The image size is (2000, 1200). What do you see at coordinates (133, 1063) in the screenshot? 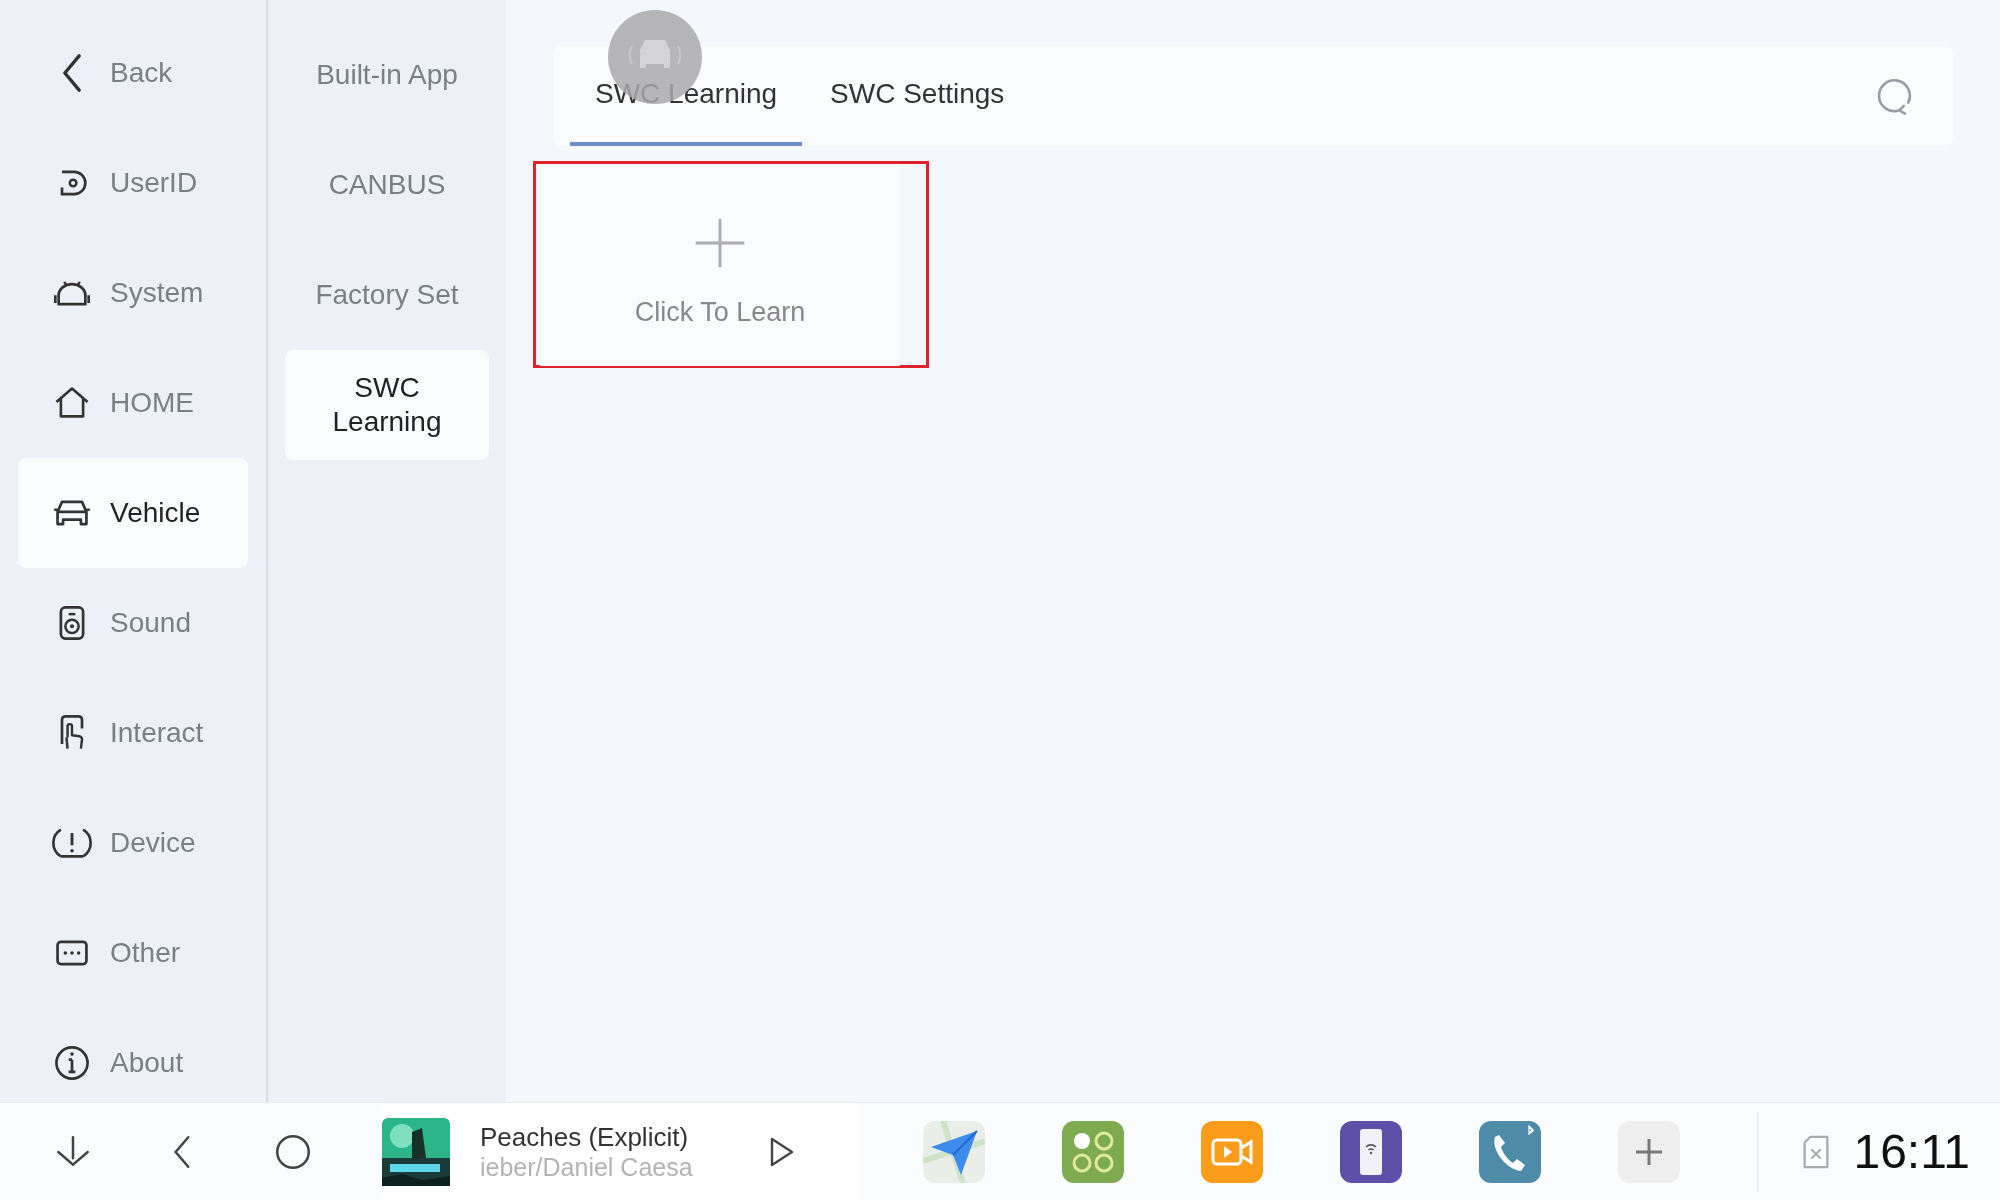
I see `sidebar-item: About` at bounding box center [133, 1063].